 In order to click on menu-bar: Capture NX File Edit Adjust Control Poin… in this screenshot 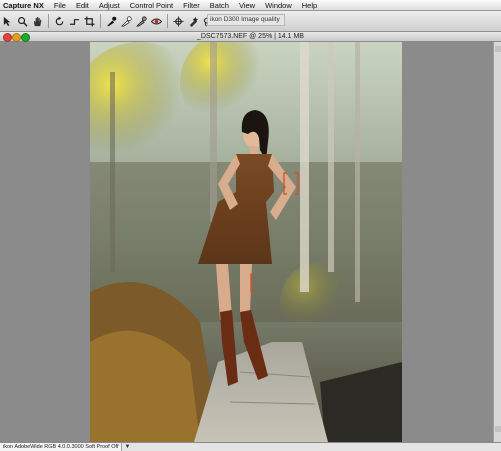, I will do `click(250, 5)`.